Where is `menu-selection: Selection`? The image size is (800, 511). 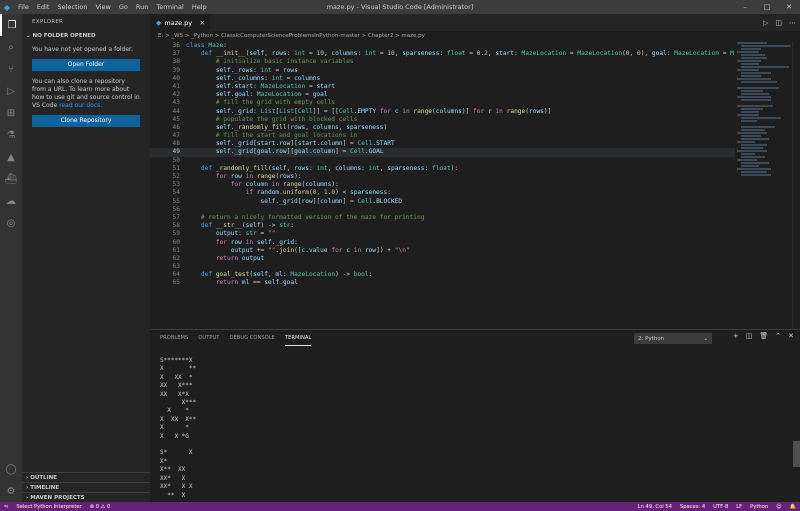 menu-selection: Selection is located at coordinates (72, 7).